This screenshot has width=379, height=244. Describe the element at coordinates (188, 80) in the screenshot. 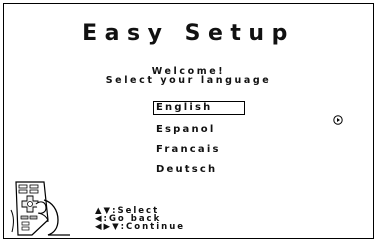

I see `language-prompt: Select your language` at that location.